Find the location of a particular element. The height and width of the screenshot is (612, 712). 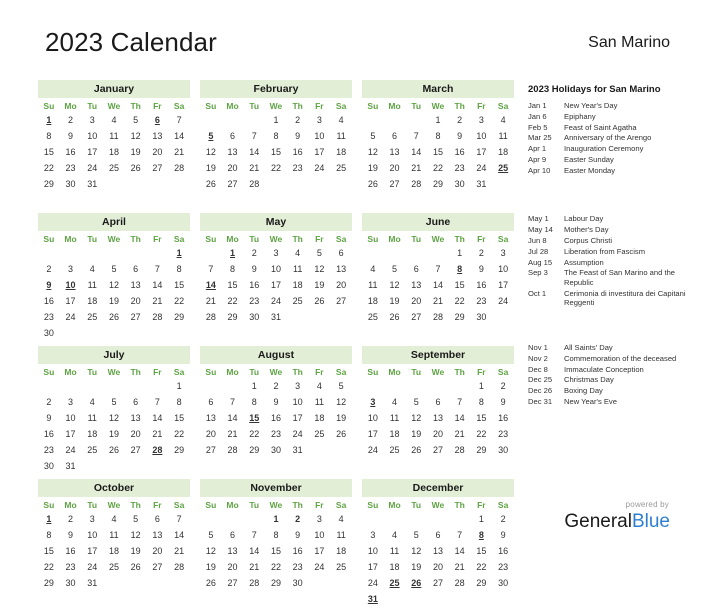

holiday-date: Apr 10 is located at coordinates (539, 170).